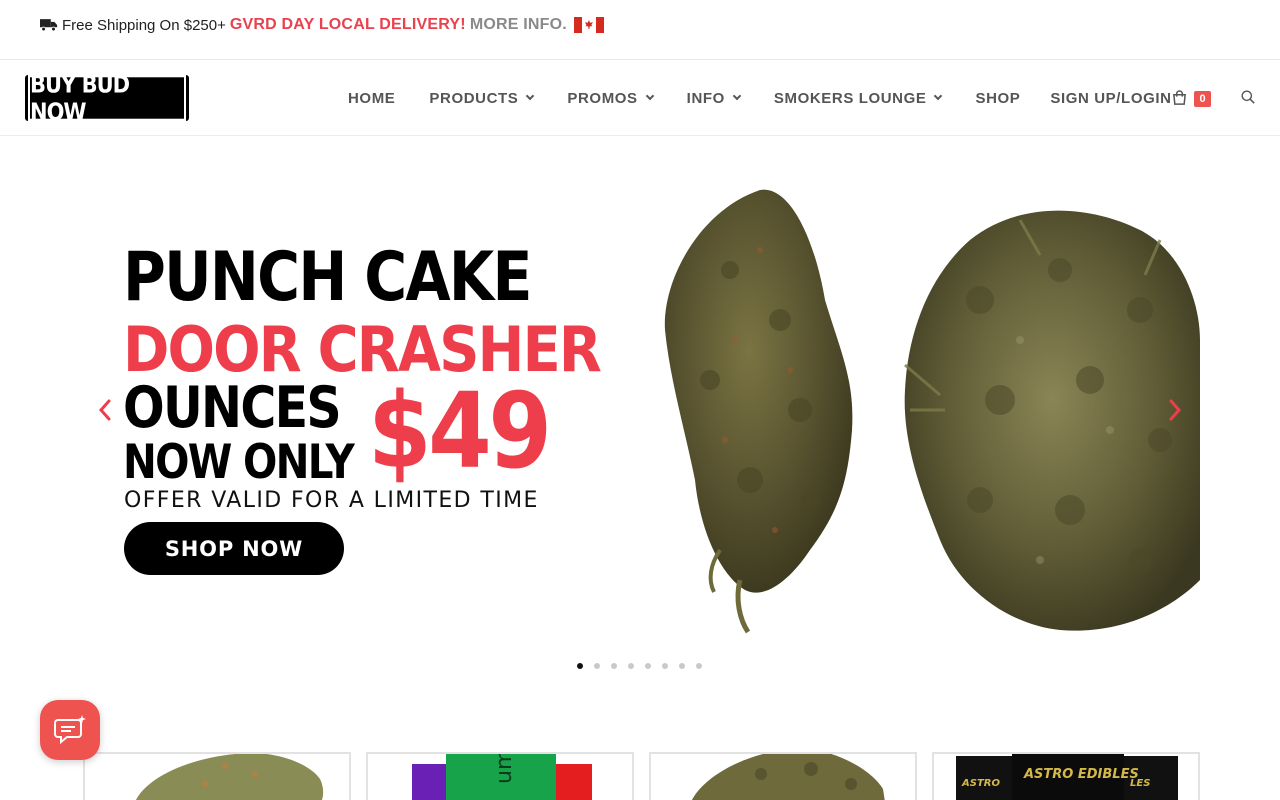 The height and width of the screenshot is (800, 1280). I want to click on nav-label: SHOP, so click(998, 98).